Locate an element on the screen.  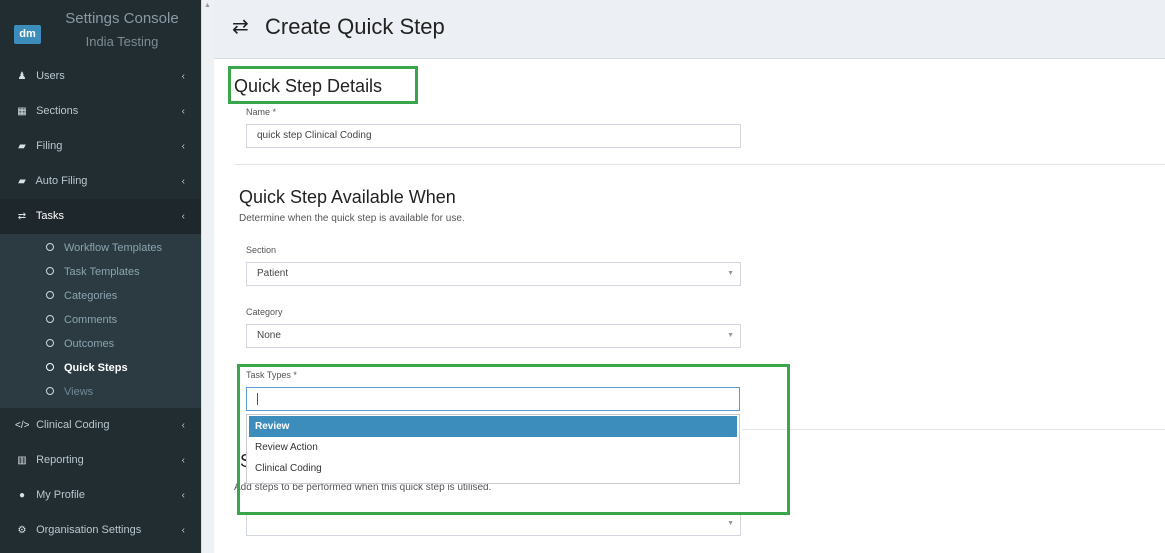
sidebar-item-clinical-coding: </> Clinical Coding ‹ is located at coordinates (100, 425).